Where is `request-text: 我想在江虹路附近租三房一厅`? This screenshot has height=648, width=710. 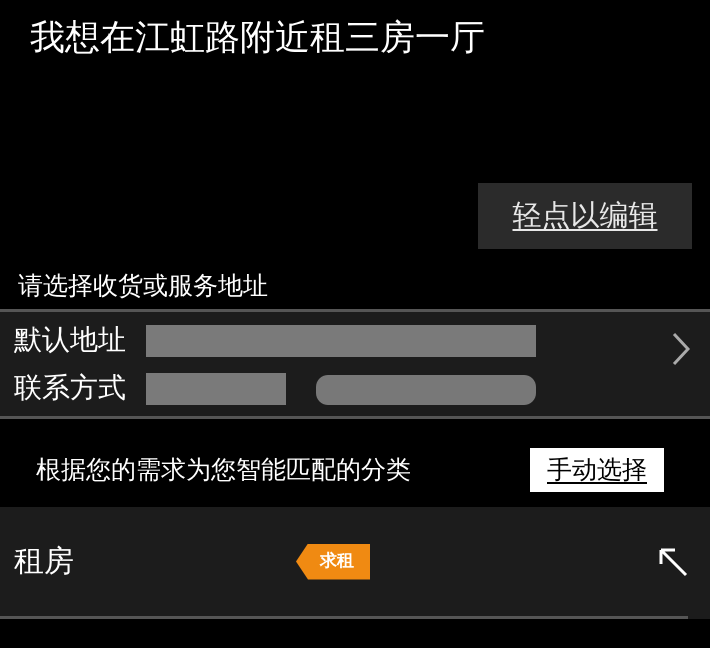
request-text: 我想在江虹路附近租三房一厅 is located at coordinates (257, 38).